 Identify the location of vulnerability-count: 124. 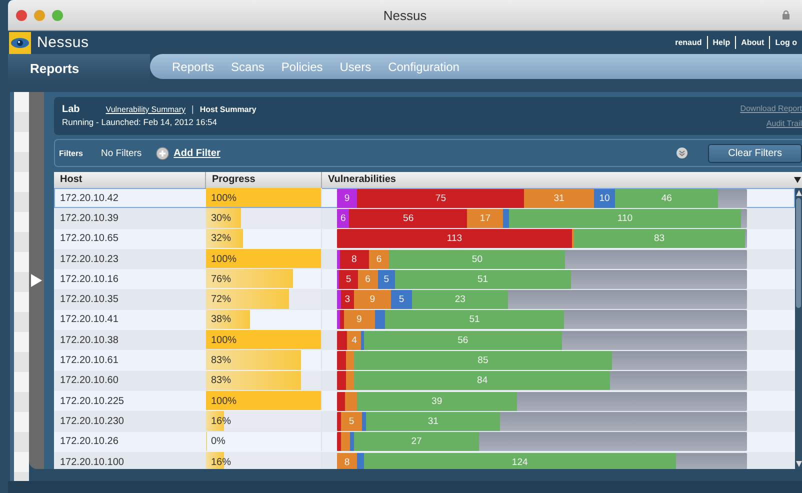
(520, 462).